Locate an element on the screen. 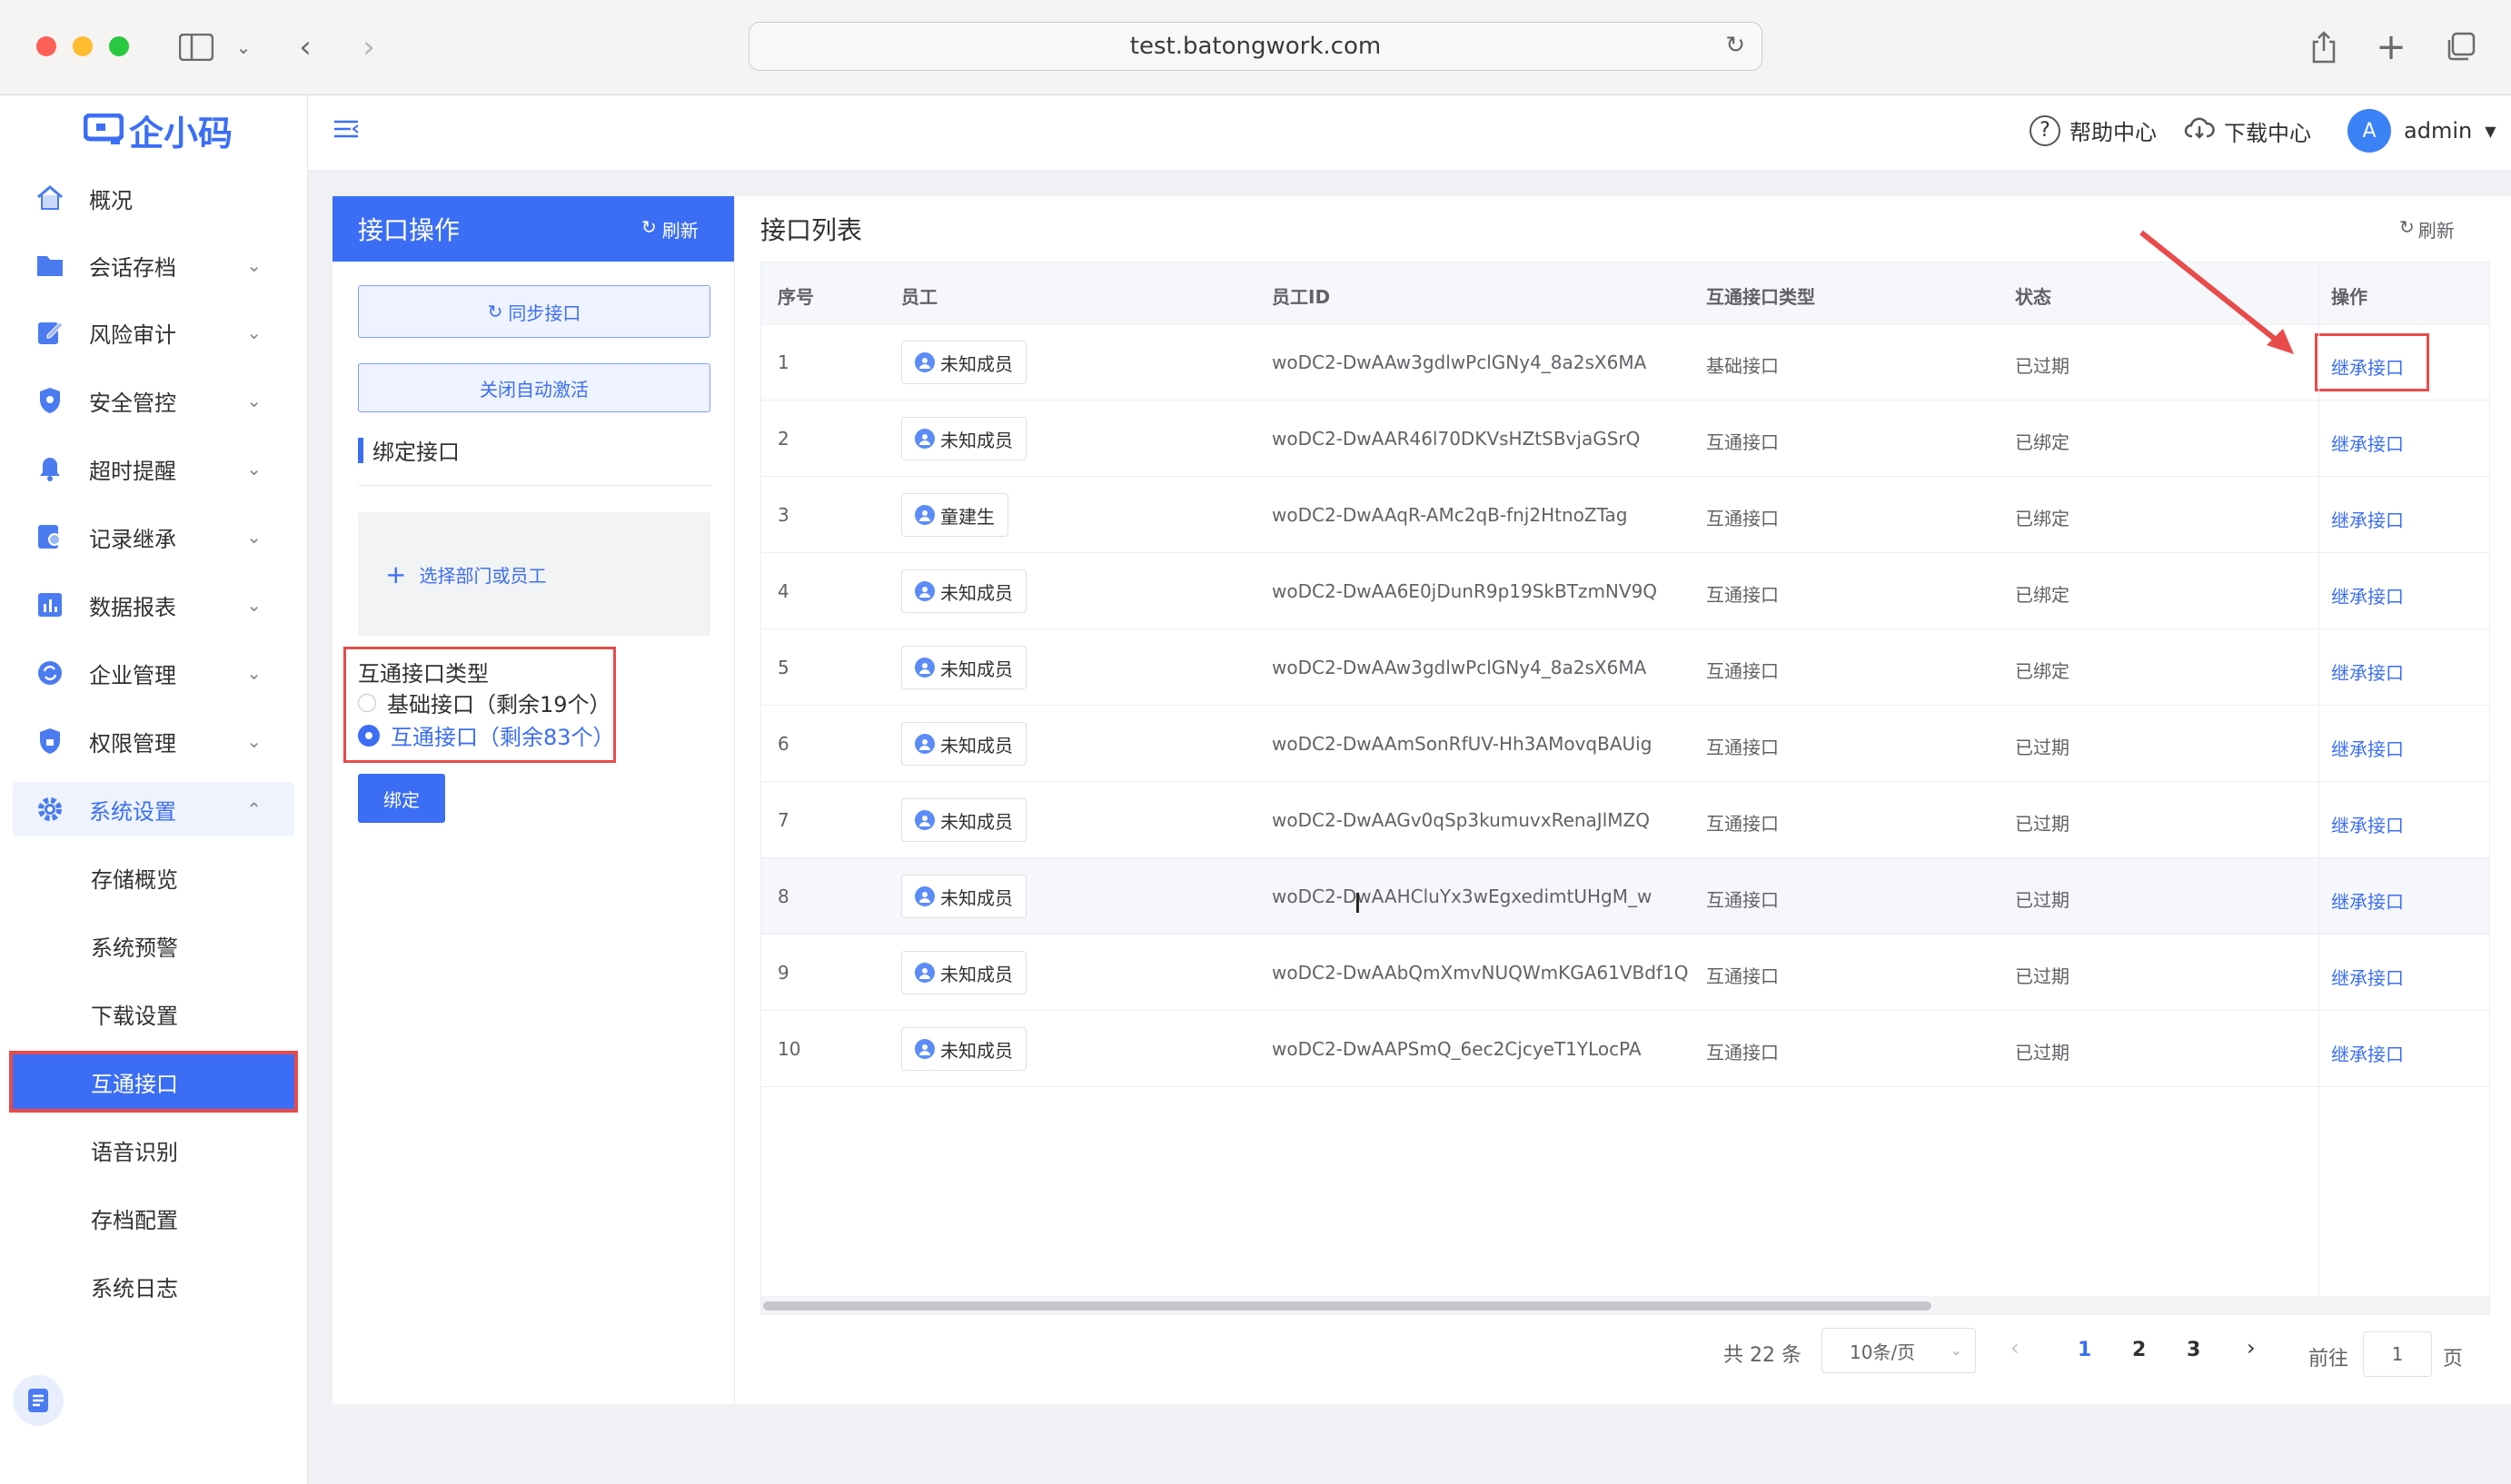 The image size is (2511, 1484). sync-interface-label: 同步接口 is located at coordinates (544, 313).